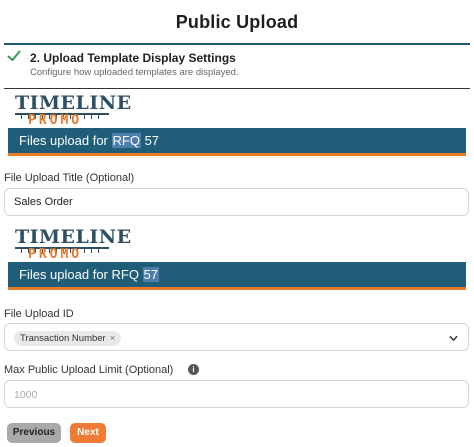 Image resolution: width=474 pixels, height=447 pixels. What do you see at coordinates (88, 433) in the screenshot?
I see `next-button: Next` at bounding box center [88, 433].